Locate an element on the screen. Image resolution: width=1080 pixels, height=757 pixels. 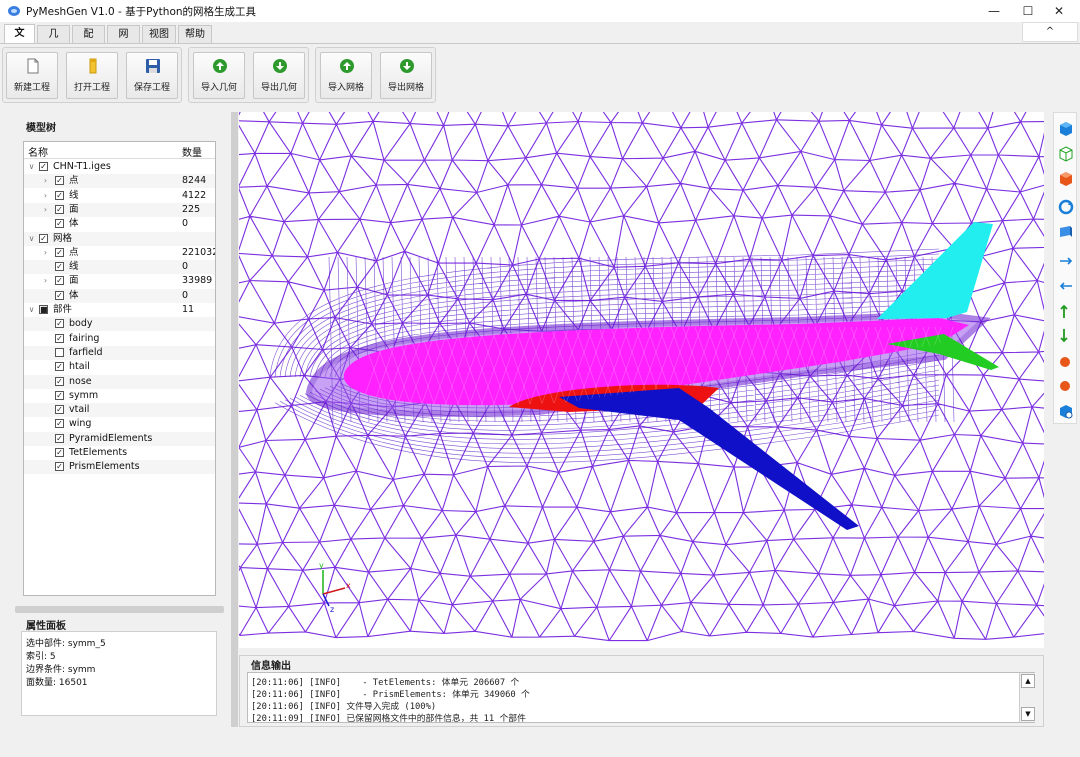
tab-help: 帮助 is located at coordinates (195, 34).